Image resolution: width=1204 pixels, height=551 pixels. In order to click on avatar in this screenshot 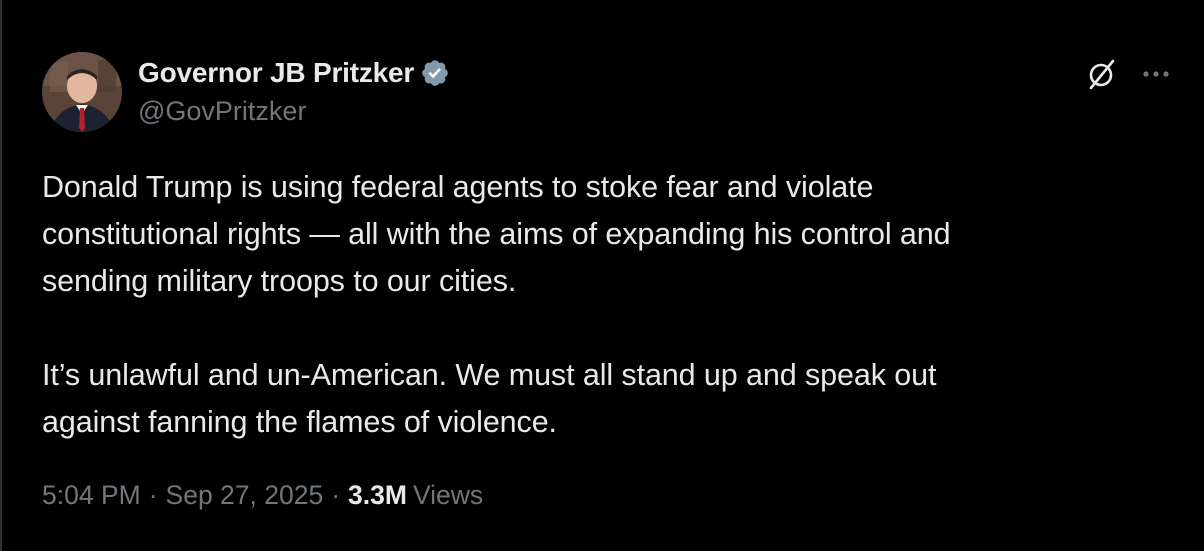, I will do `click(82, 92)`.